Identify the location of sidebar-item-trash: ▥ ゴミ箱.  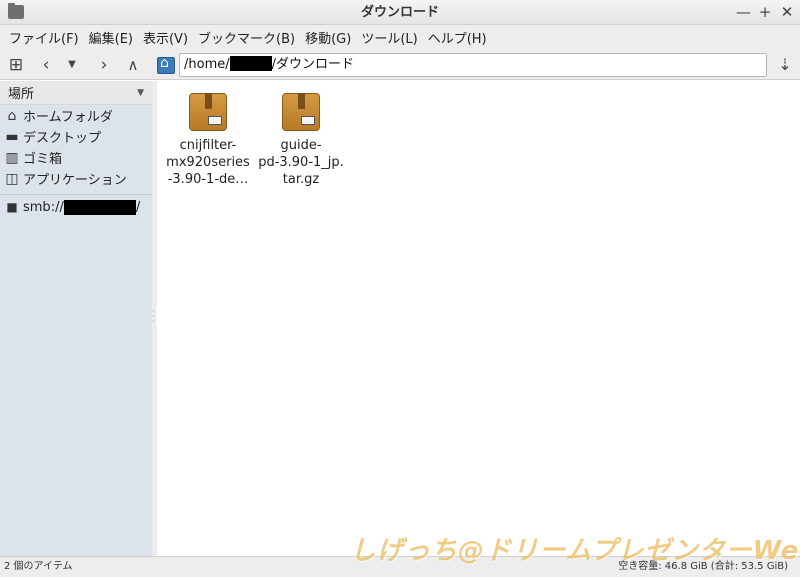
(76, 157).